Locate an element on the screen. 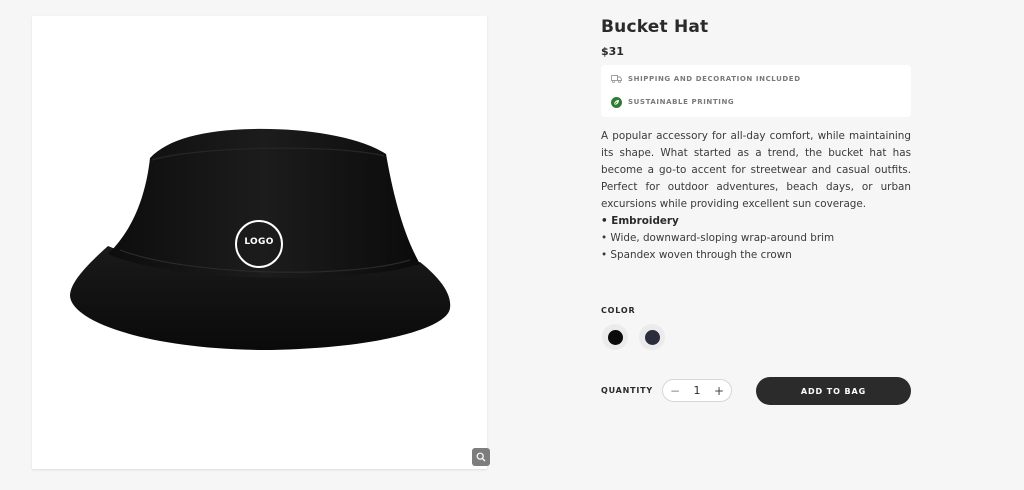 This screenshot has width=1024, height=490. zoom-button is located at coordinates (481, 457).